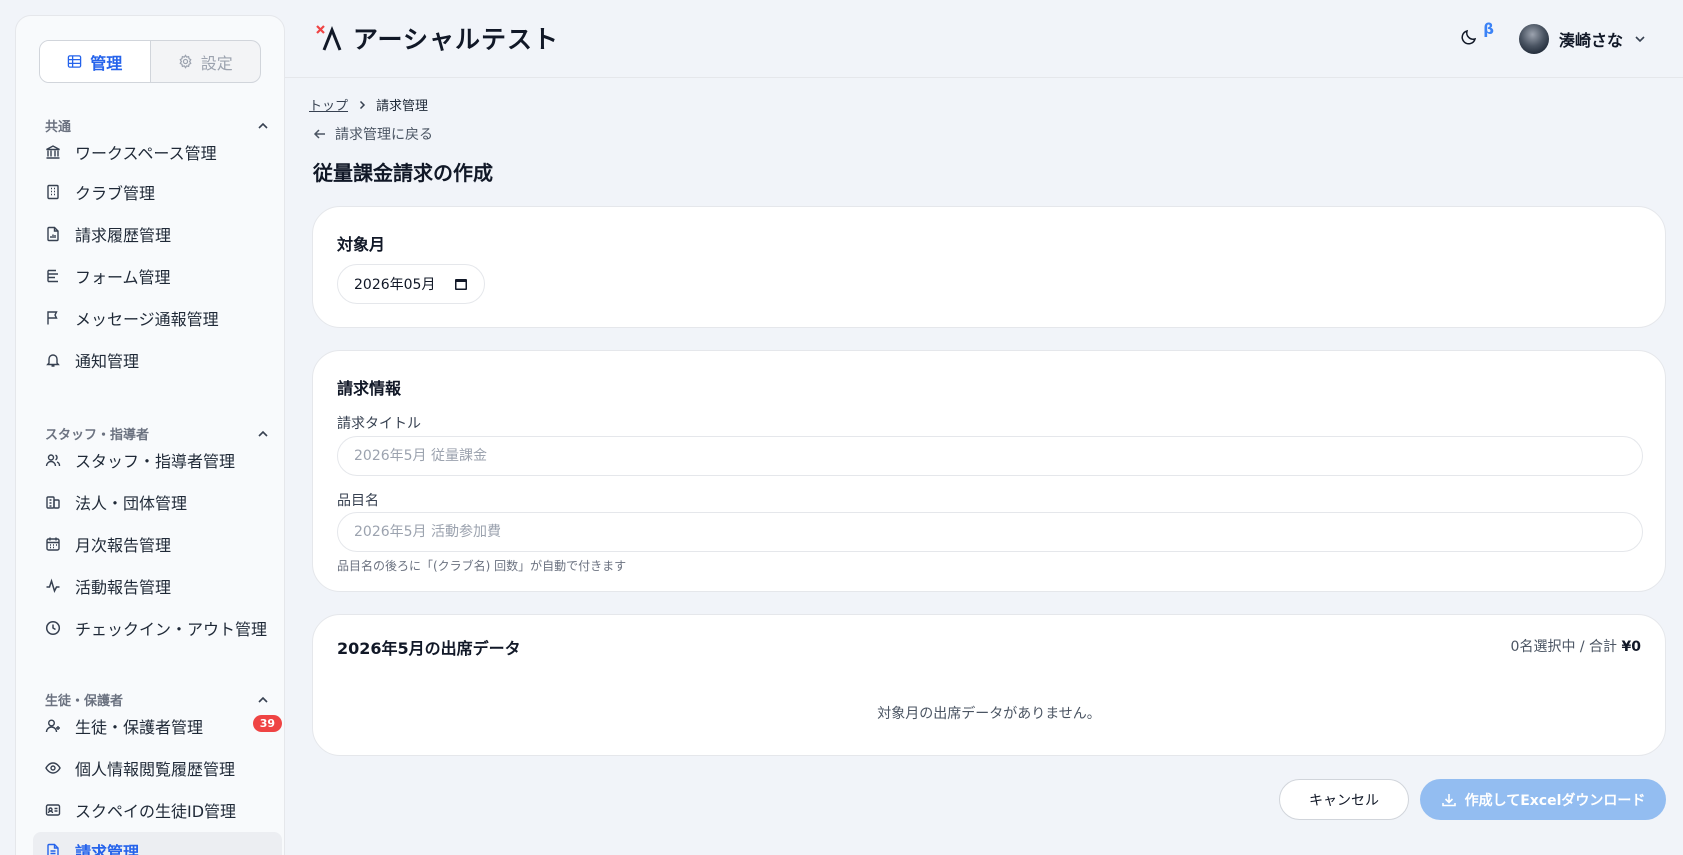 The image size is (1683, 855). I want to click on sidebar-item-privacy-log: 個人情報閲覧履歴管理, so click(157, 768).